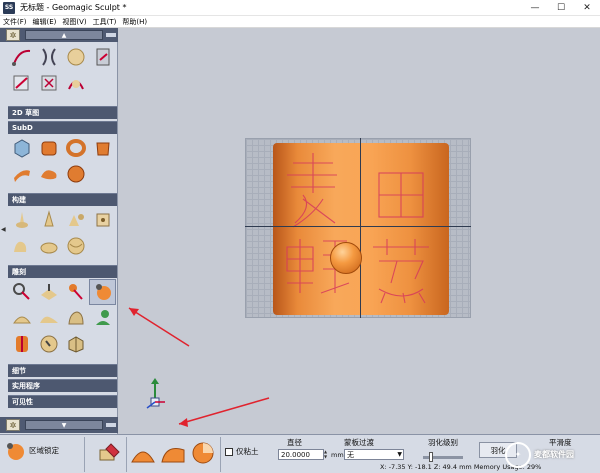 The width and height of the screenshot is (600, 473). Describe the element at coordinates (48, 148) in the screenshot. I see `subd-cube-icon` at that location.